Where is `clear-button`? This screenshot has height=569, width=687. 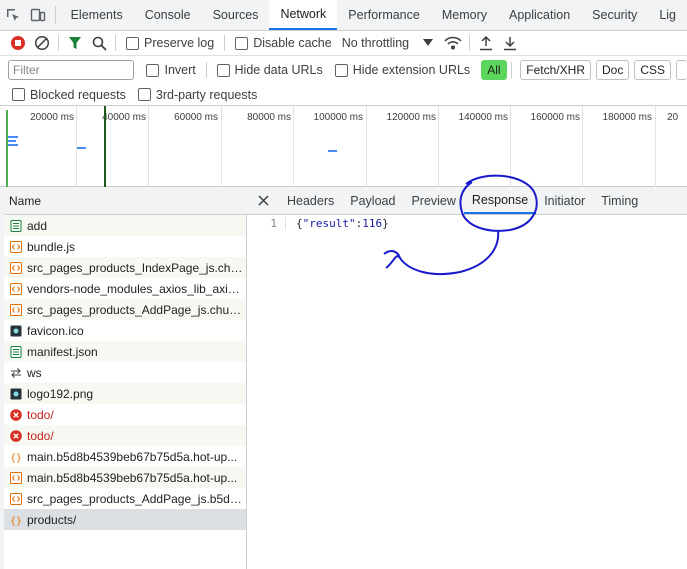
clear-button is located at coordinates (42, 43).